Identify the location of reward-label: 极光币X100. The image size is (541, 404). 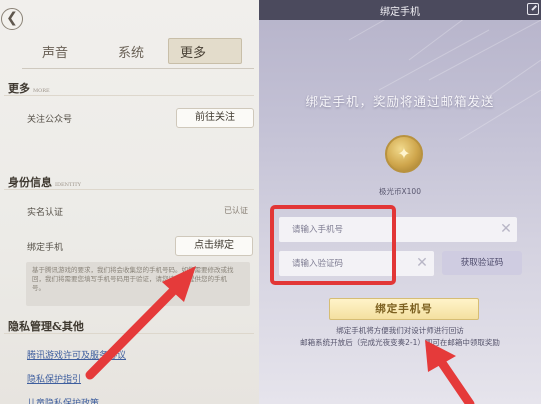
(400, 191).